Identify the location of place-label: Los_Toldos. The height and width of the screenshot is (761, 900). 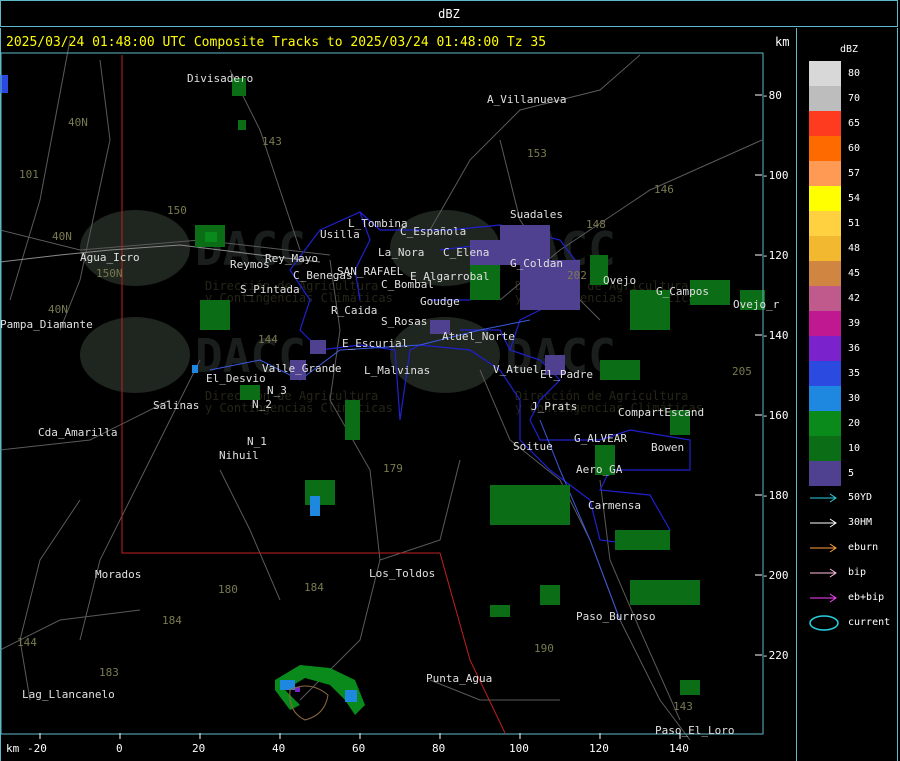
(402, 573).